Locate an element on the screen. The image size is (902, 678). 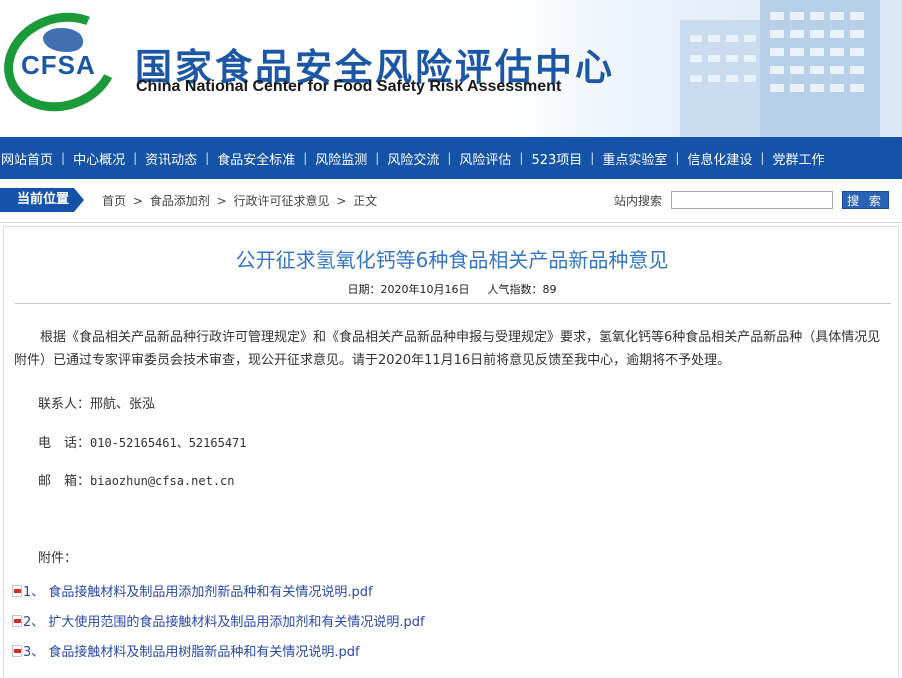
attachment-link-2: 2、 扩大使用范围的食品接触材料及制品用添加剂和有关情况说明.pdf is located at coordinates (218, 620).